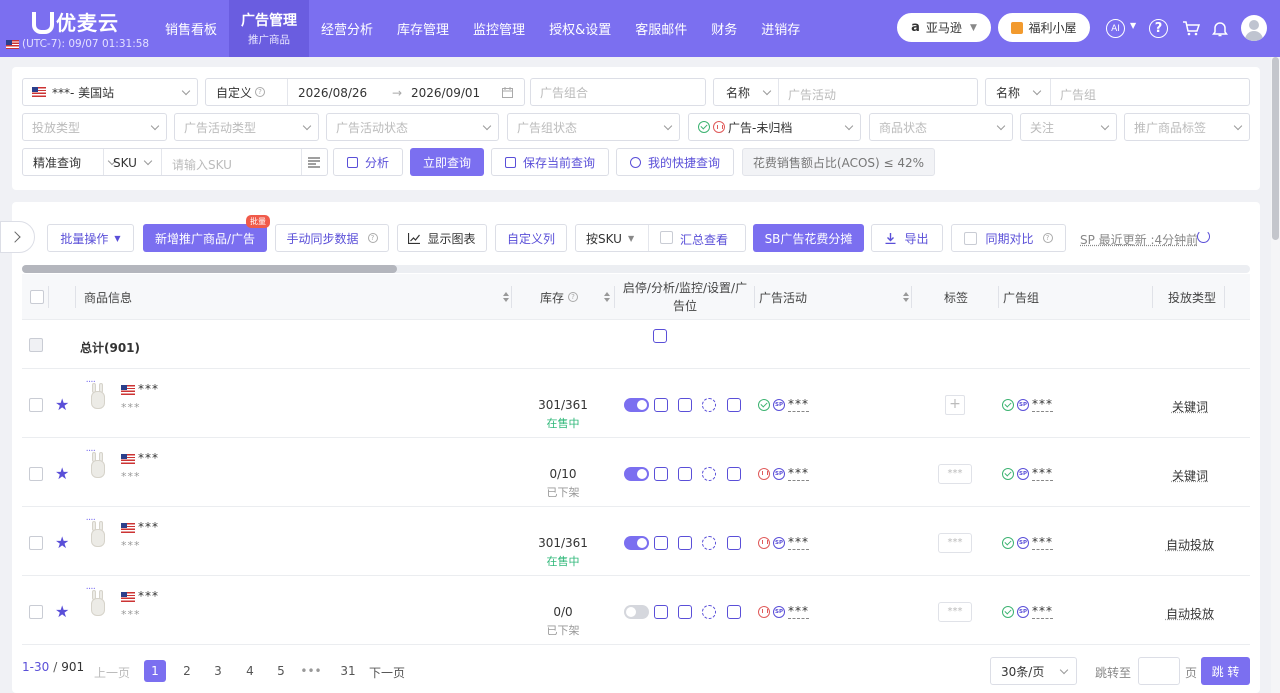 This screenshot has height=693, width=1280. What do you see at coordinates (209, 269) in the screenshot?
I see `horizontal-scrollbar-thumb` at bounding box center [209, 269].